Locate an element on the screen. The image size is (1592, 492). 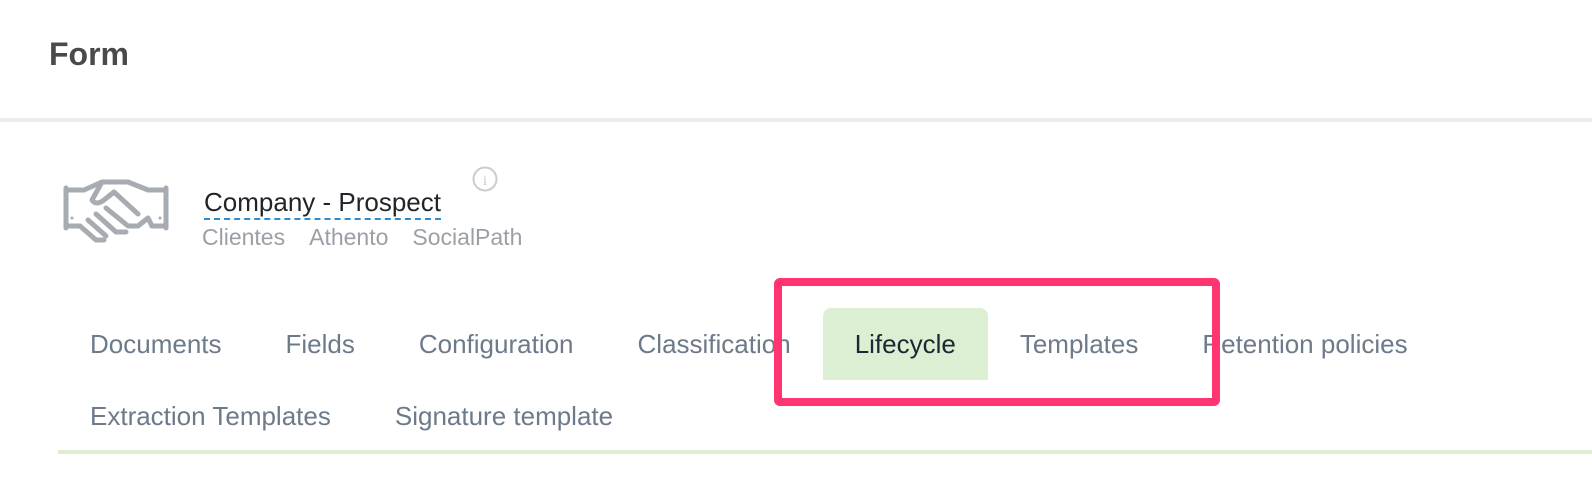
tab-signature-template: Signature template is located at coordinates (504, 416).